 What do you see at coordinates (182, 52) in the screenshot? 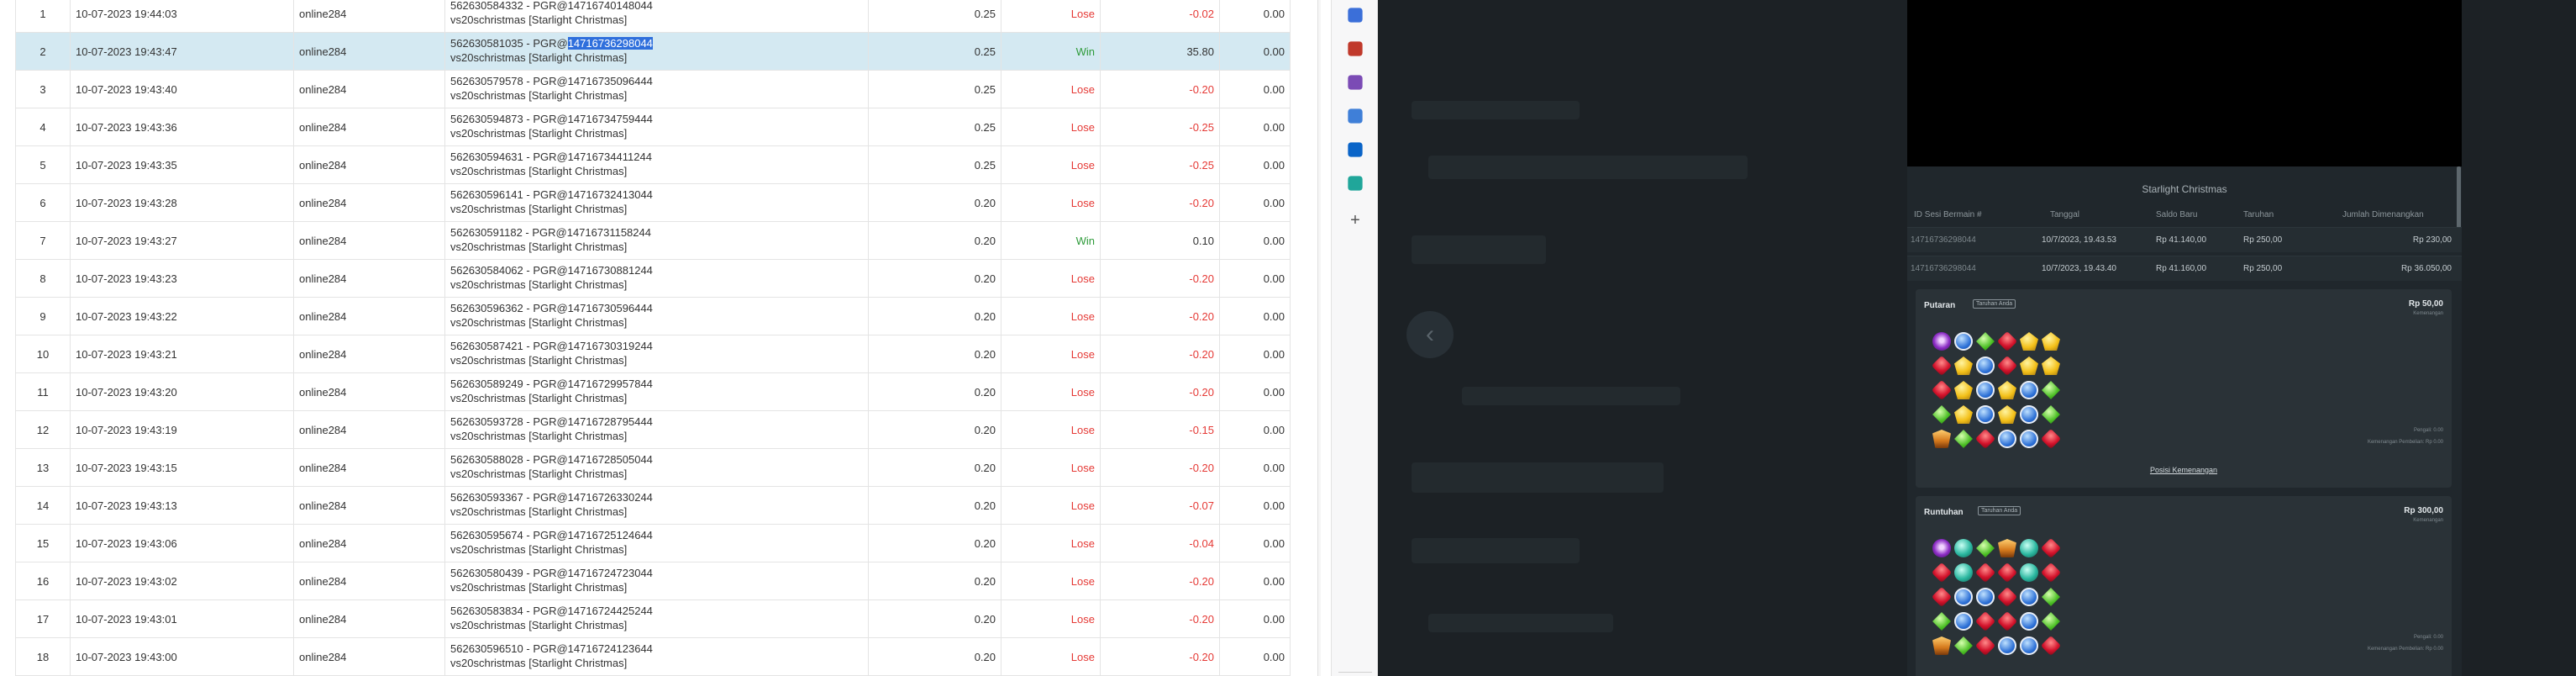
I see `cell-date: 10-07-2023 19:43:47` at bounding box center [182, 52].